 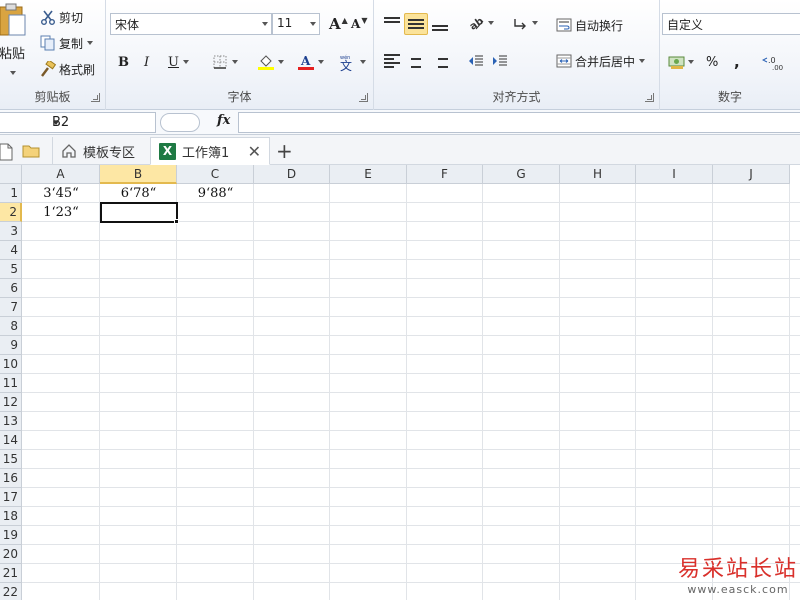 What do you see at coordinates (11, 250) in the screenshot?
I see `row-header-4: 4` at bounding box center [11, 250].